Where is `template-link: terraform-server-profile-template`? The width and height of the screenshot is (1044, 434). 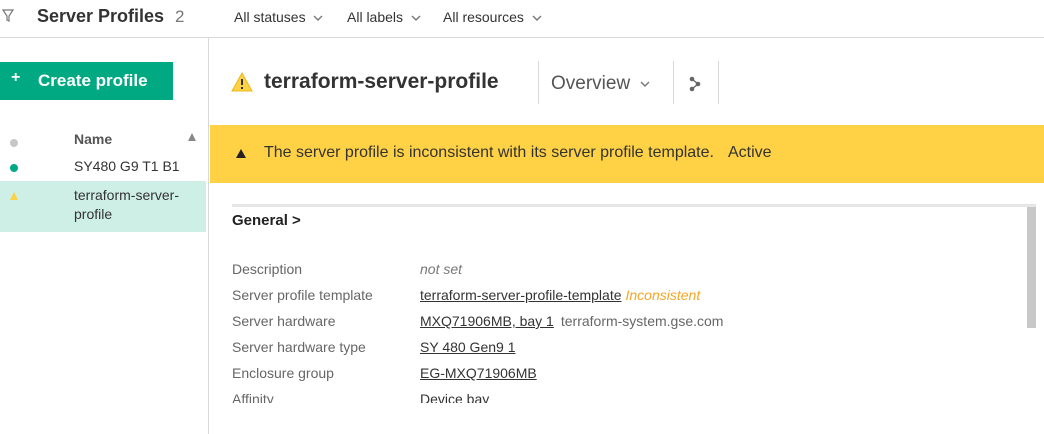 template-link: terraform-server-profile-template is located at coordinates (521, 295).